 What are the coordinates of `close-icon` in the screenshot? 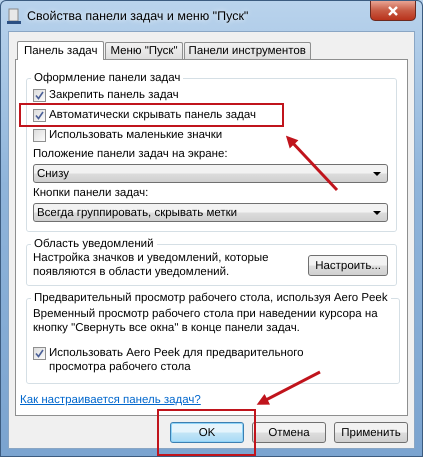 It's located at (393, 11).